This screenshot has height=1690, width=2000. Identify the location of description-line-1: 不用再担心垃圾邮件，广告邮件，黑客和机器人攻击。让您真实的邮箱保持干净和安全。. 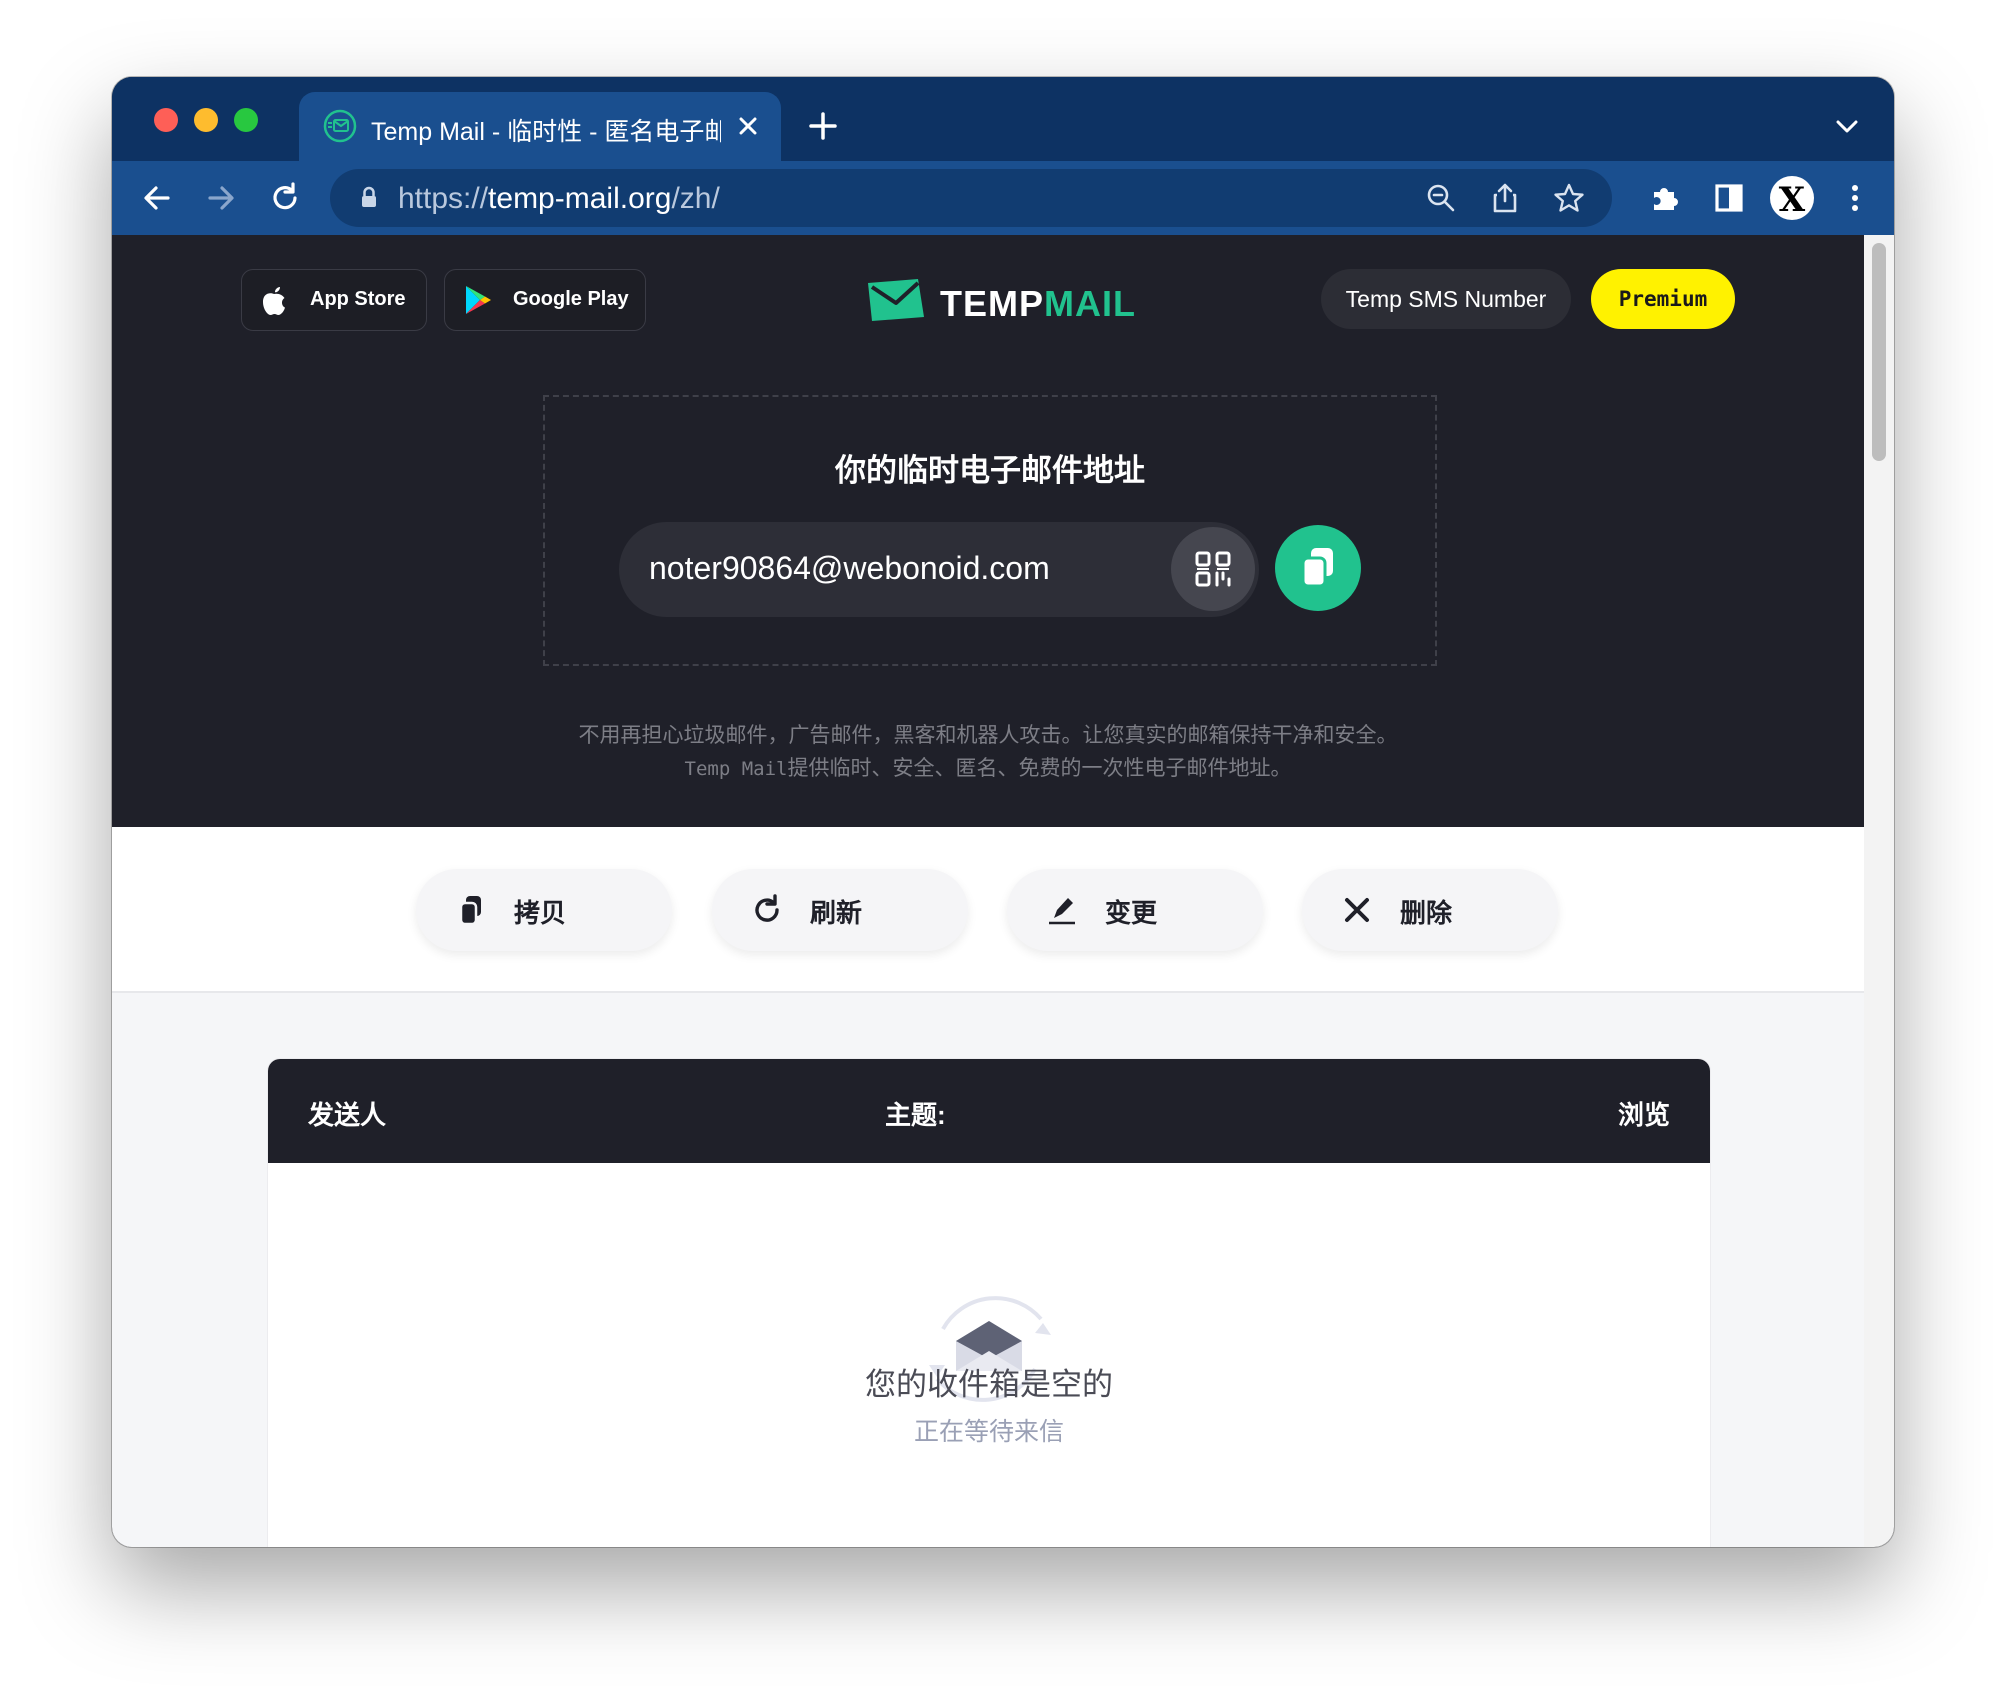
(988, 735).